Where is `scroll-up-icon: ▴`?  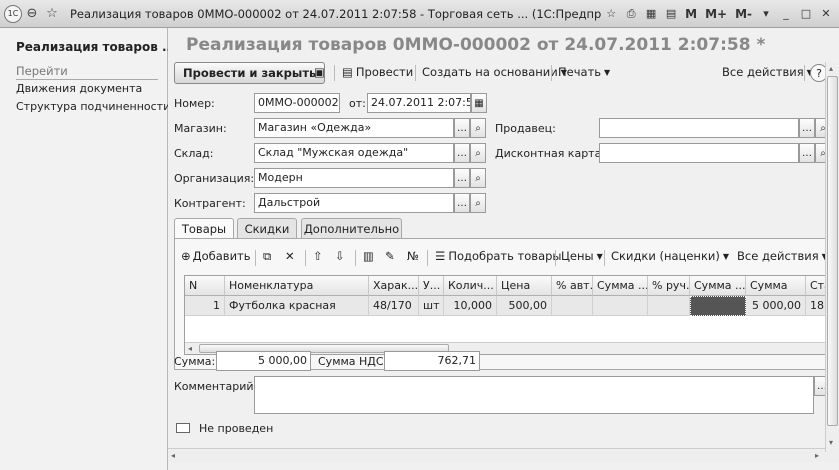
scroll-up-icon: ▴ is located at coordinates (831, 68).